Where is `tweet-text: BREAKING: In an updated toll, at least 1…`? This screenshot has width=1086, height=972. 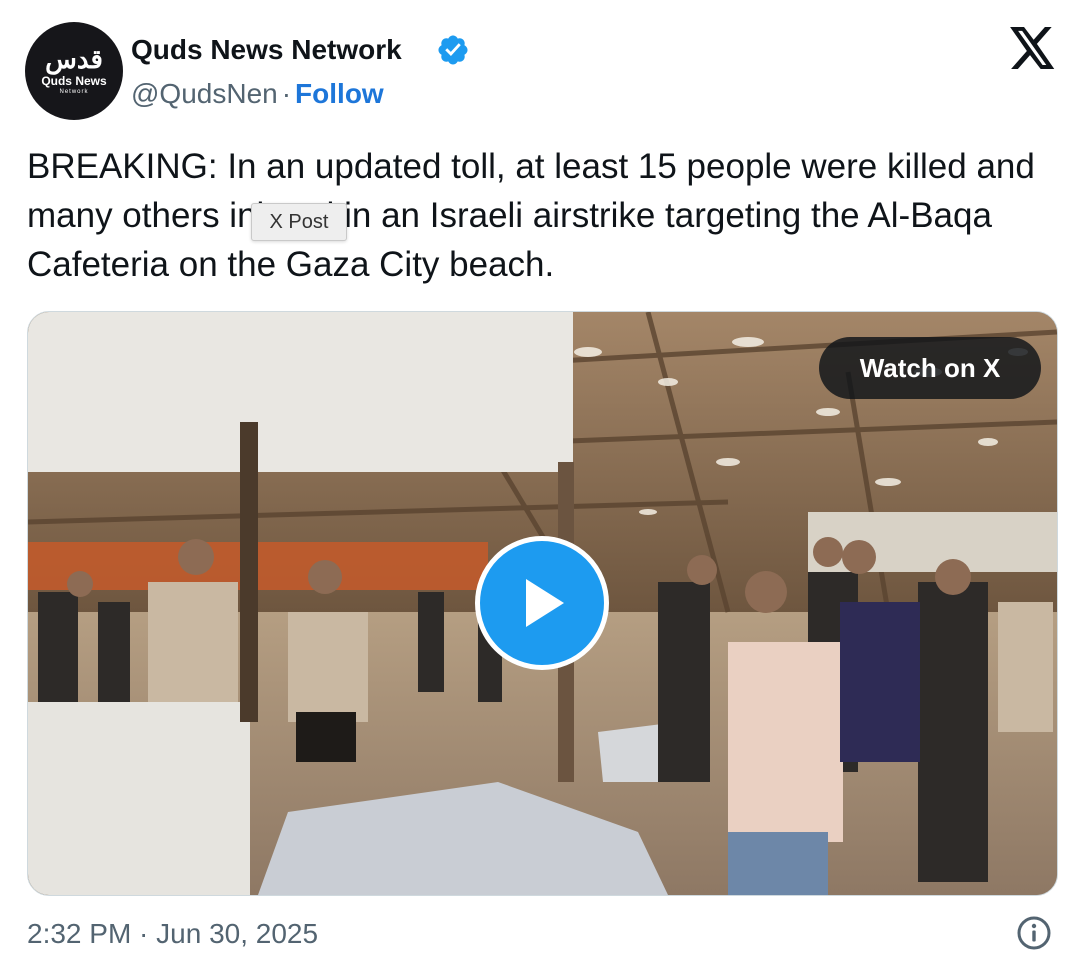 tweet-text: BREAKING: In an updated toll, at least 1… is located at coordinates (531, 215).